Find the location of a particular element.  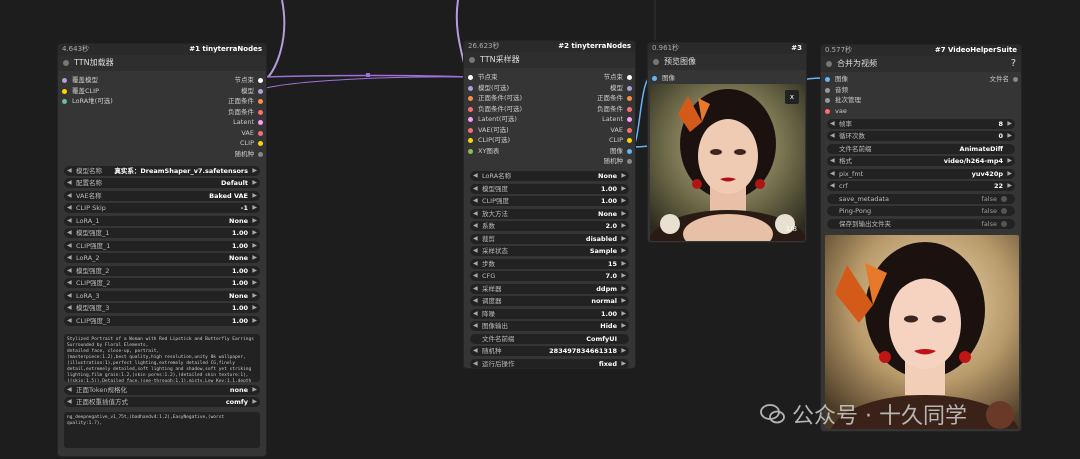

node-title: TTN加载器 is located at coordinates (162, 63).